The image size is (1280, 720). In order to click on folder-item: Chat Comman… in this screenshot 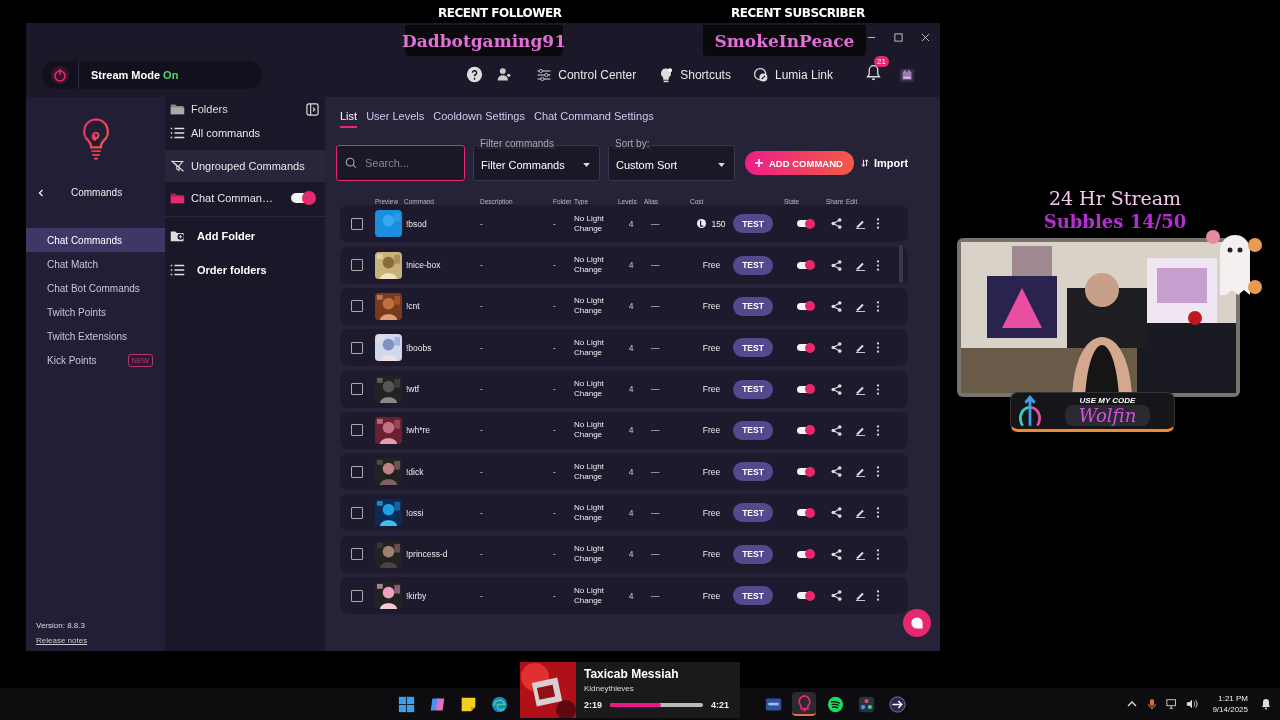, I will do `click(245, 198)`.